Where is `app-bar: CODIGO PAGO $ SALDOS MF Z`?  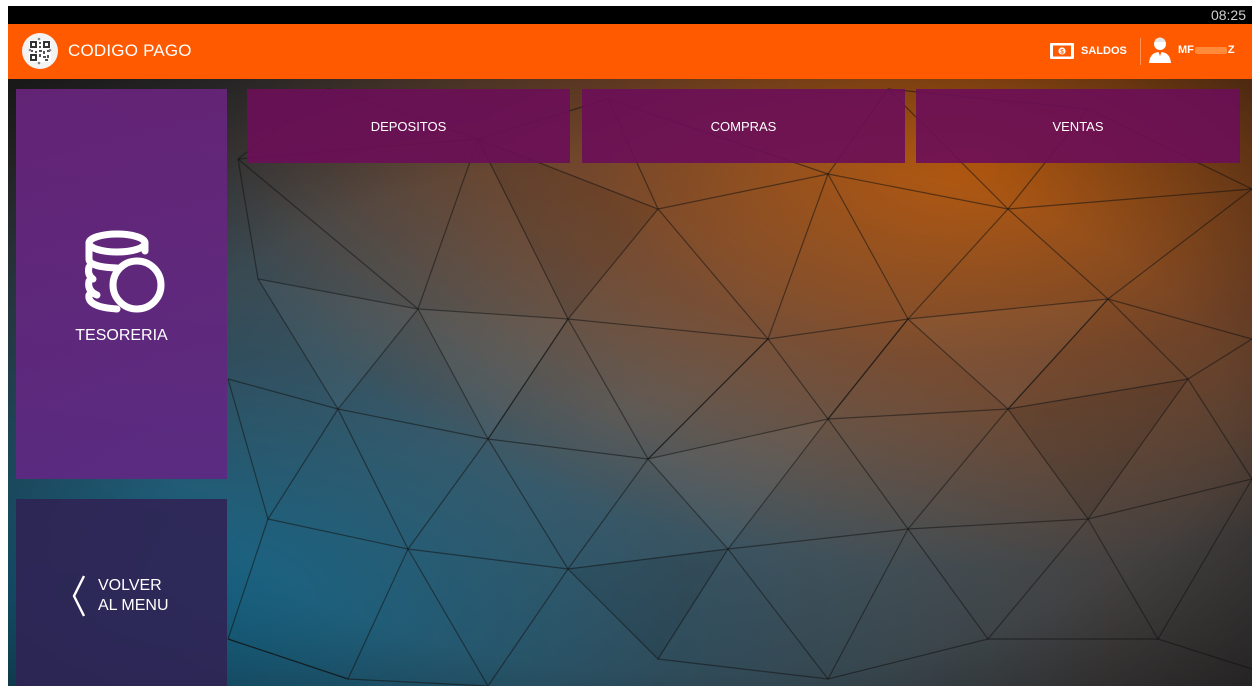 app-bar: CODIGO PAGO $ SALDOS MF Z is located at coordinates (630, 51).